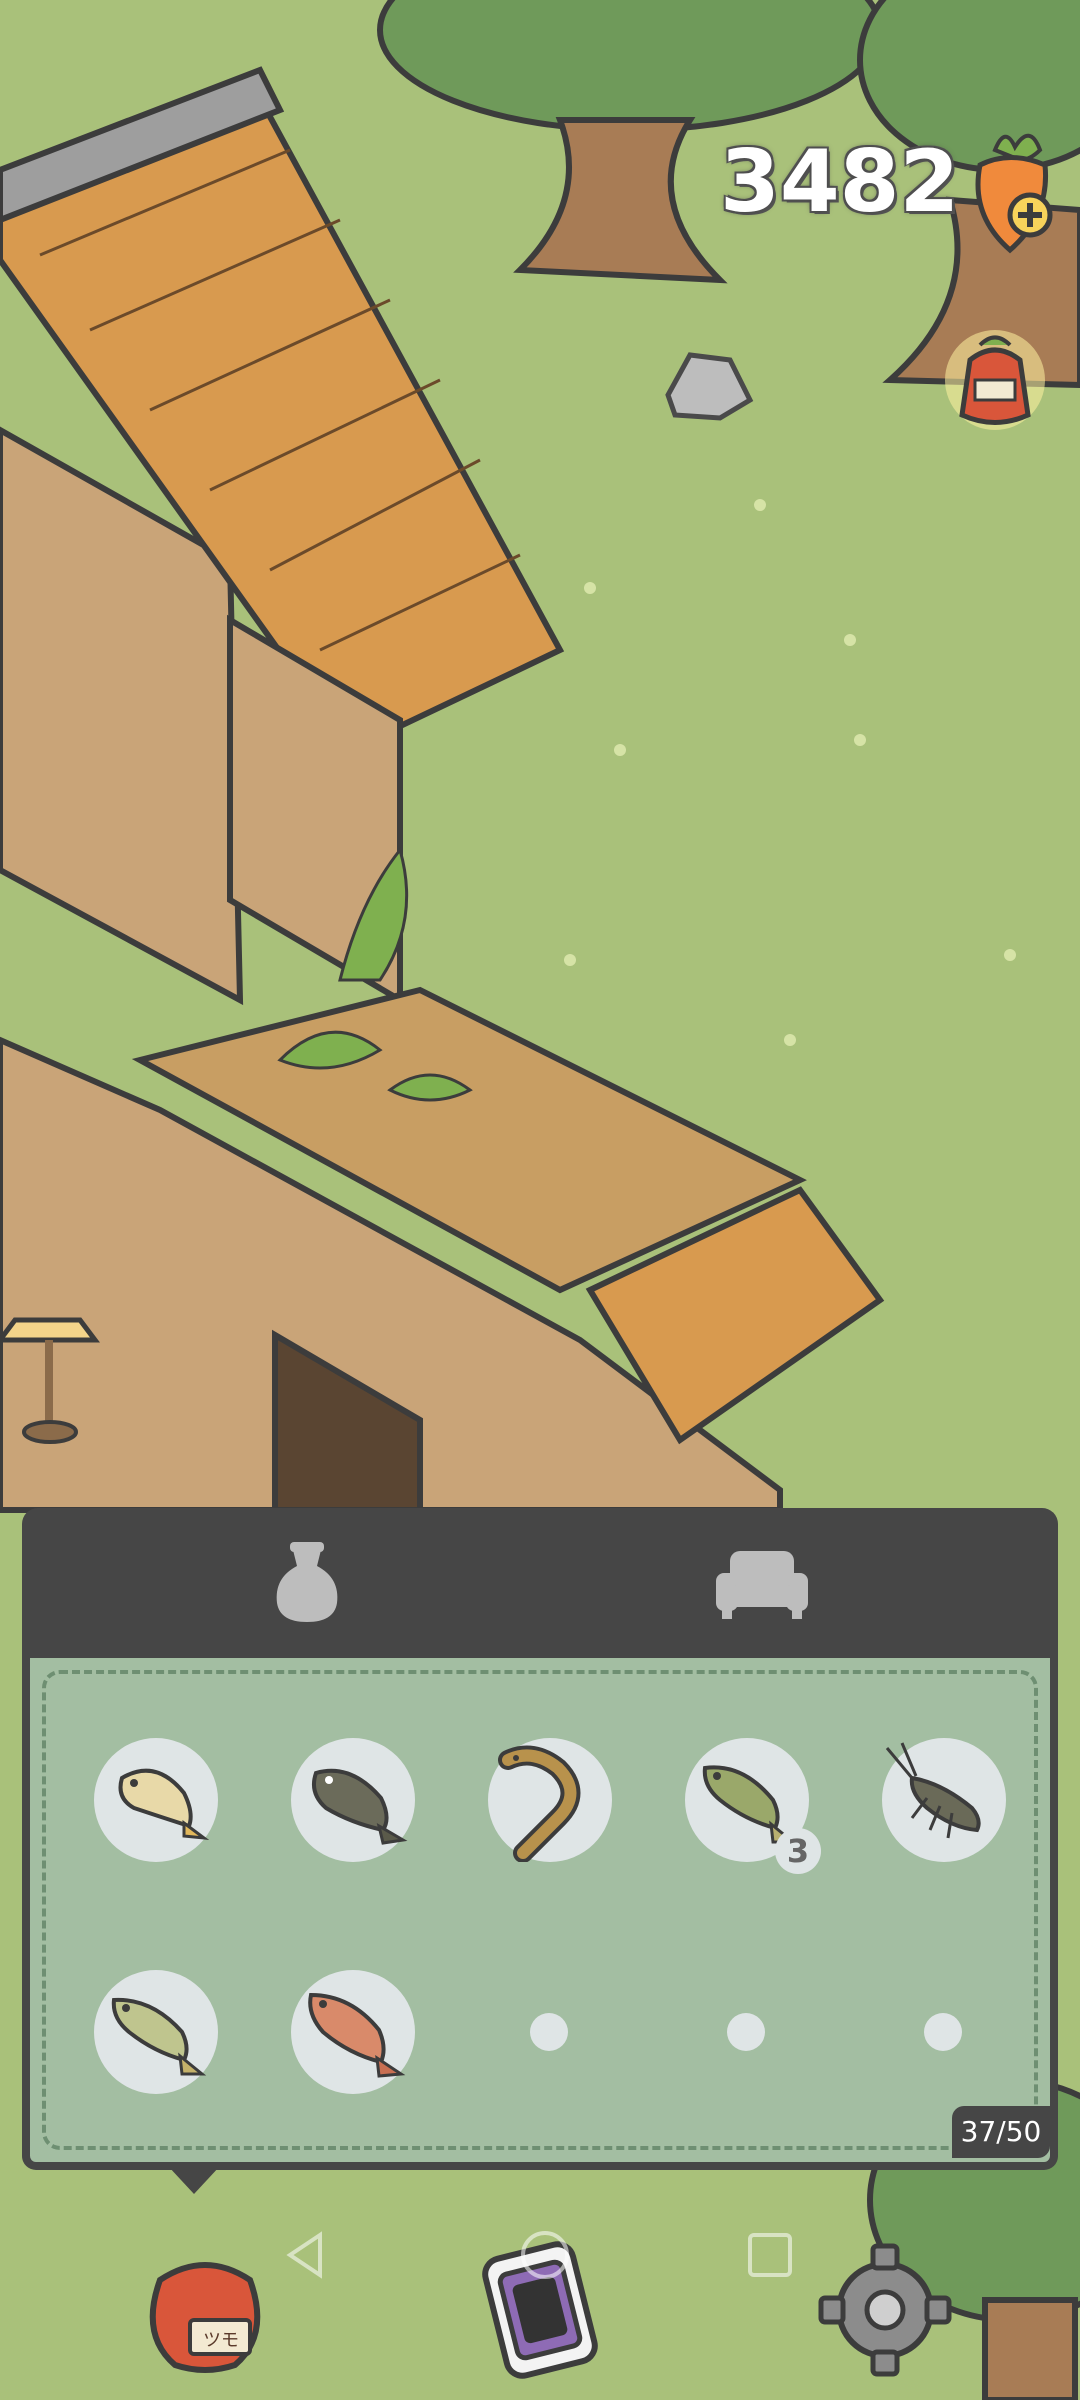  I want to click on currency-counter: 3482, so click(840, 182).